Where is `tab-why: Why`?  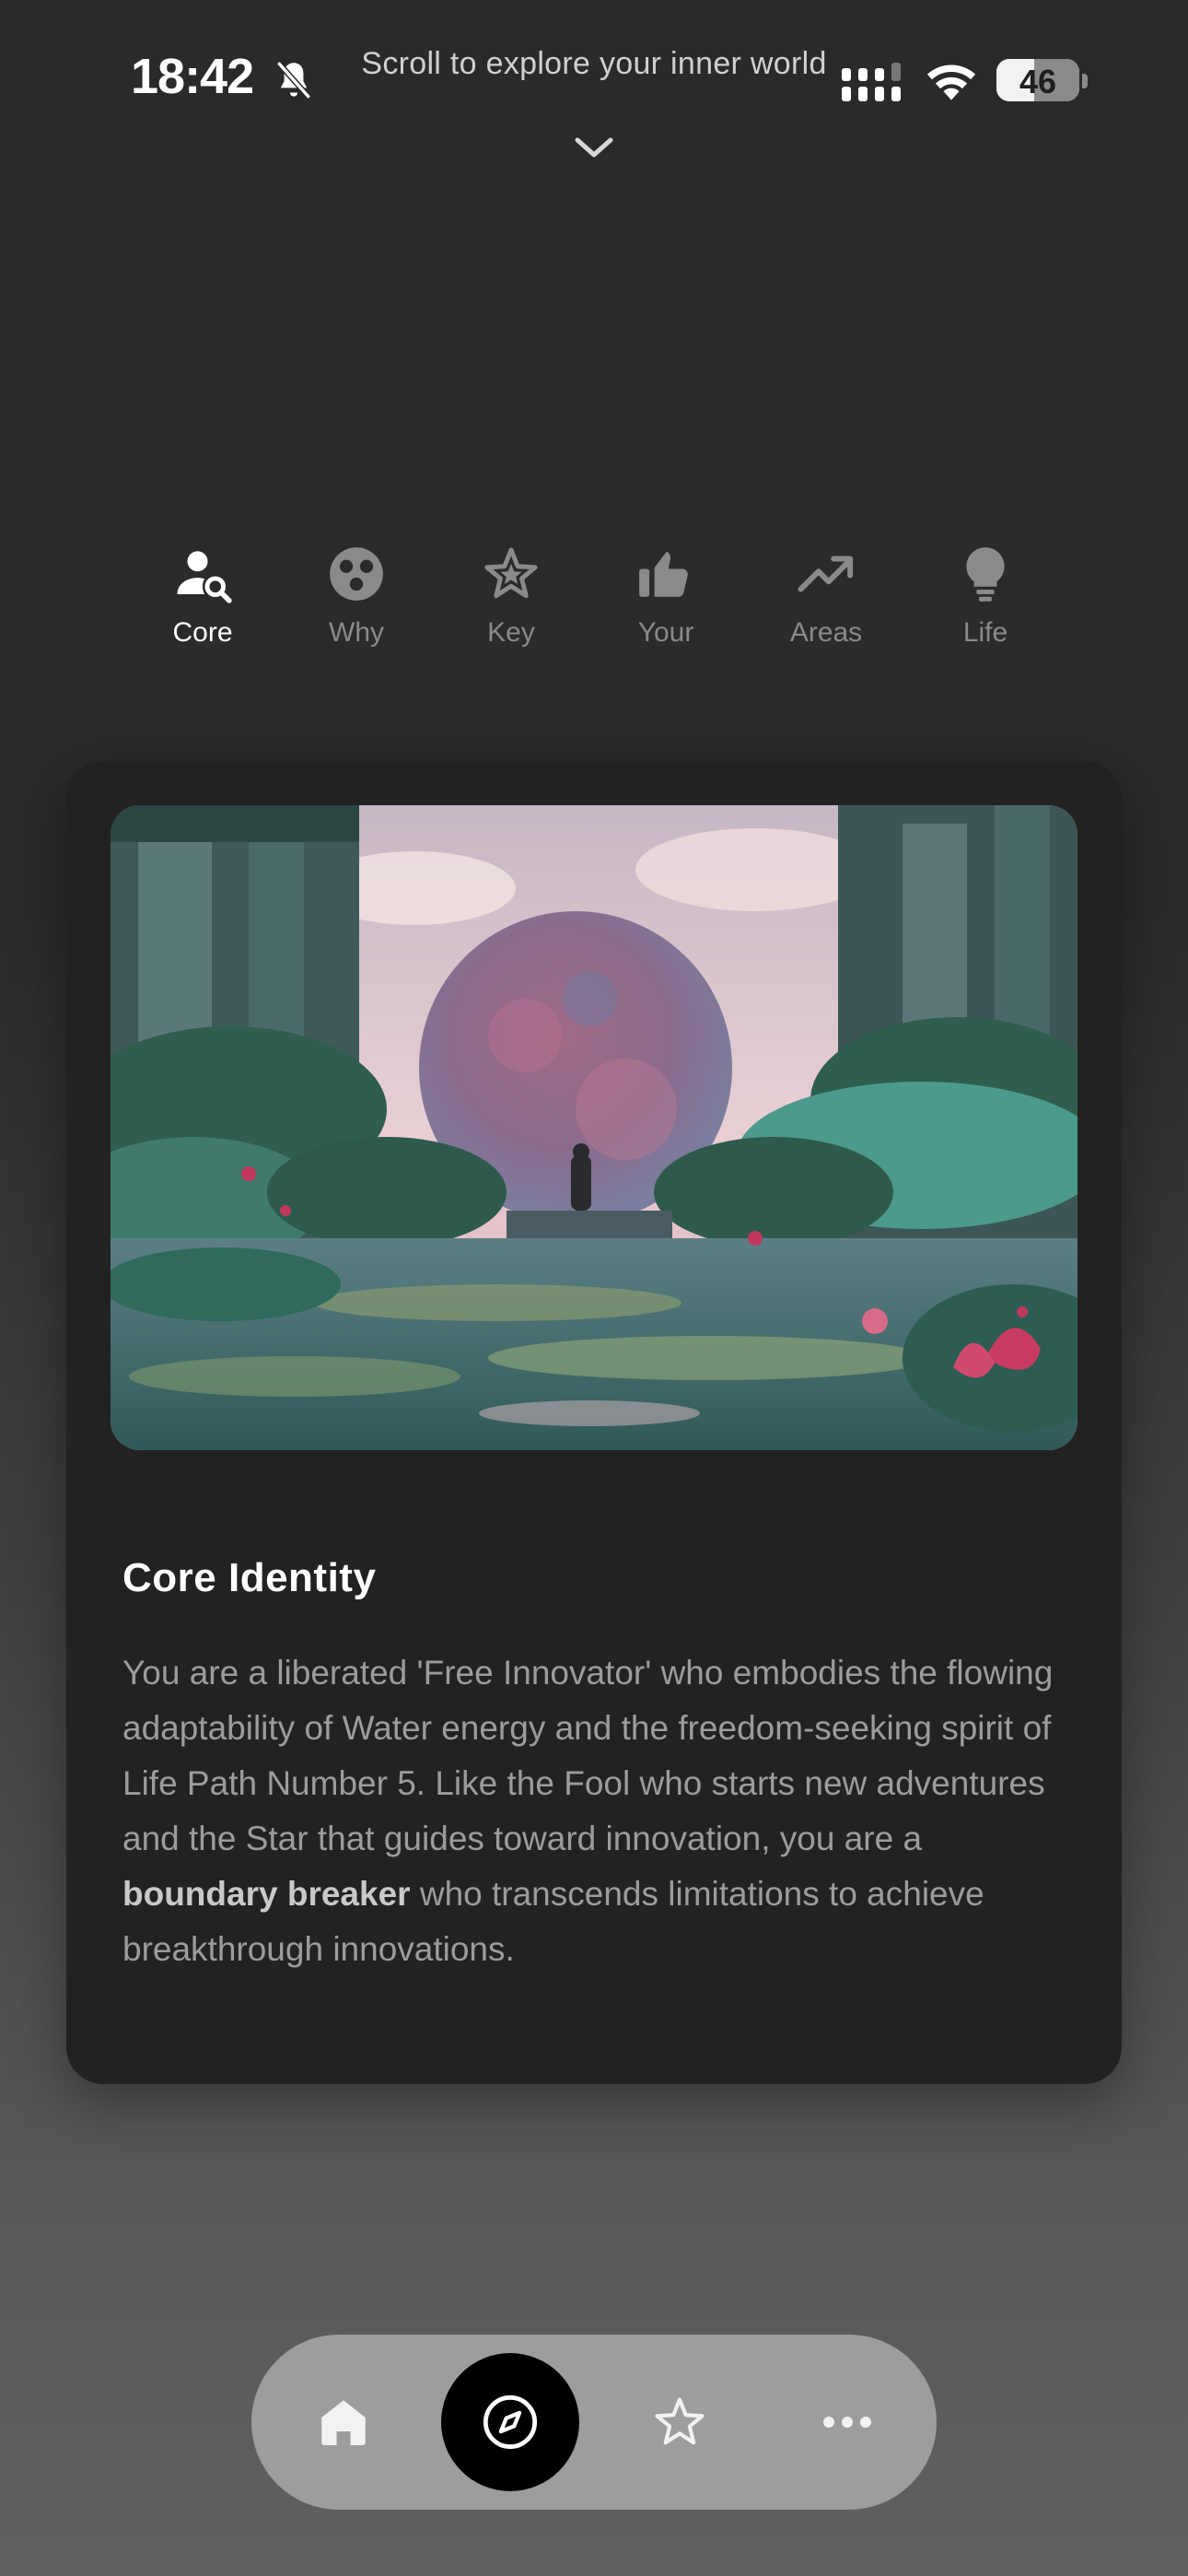 tab-why: Why is located at coordinates (356, 596).